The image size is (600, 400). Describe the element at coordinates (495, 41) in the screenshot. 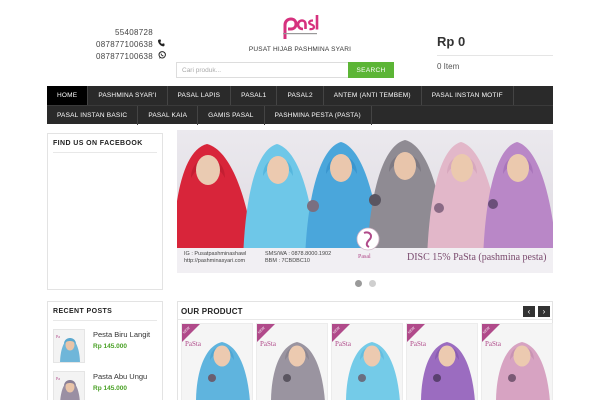

I see `cart-total: Rp 0` at that location.